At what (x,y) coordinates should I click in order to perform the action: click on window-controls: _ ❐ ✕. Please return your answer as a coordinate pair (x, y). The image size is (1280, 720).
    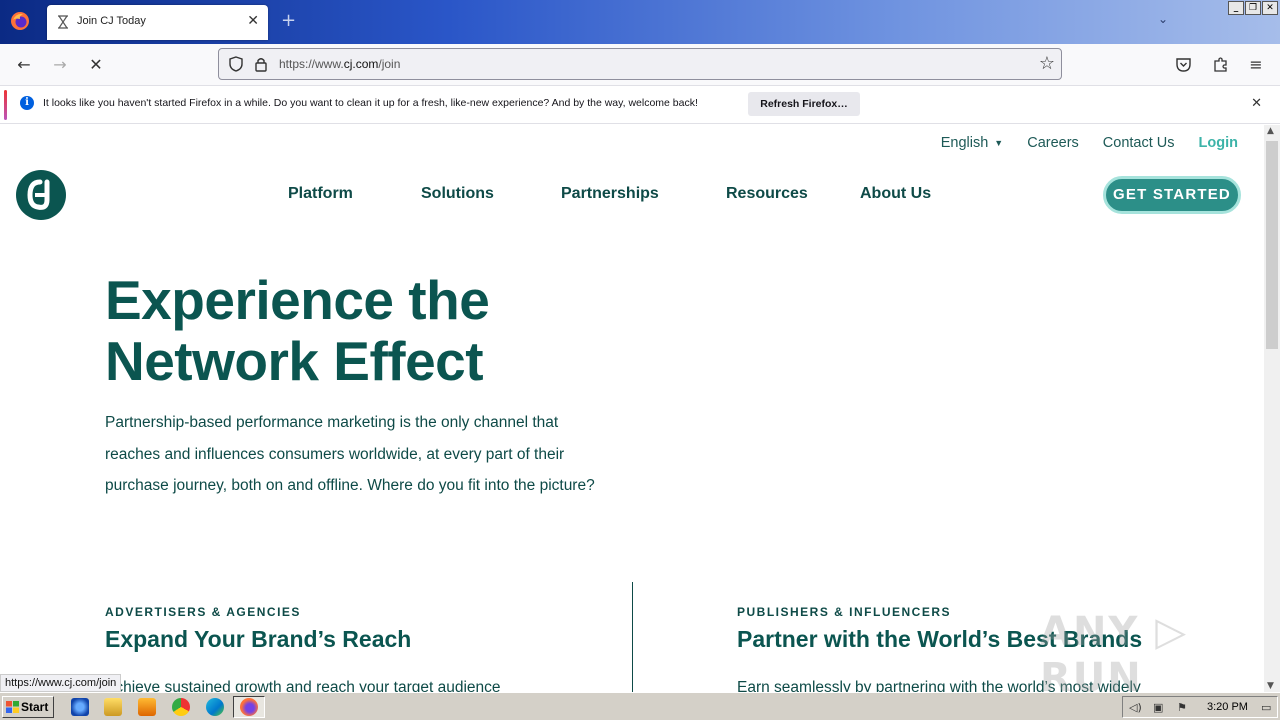
    Looking at the image, I should click on (1253, 8).